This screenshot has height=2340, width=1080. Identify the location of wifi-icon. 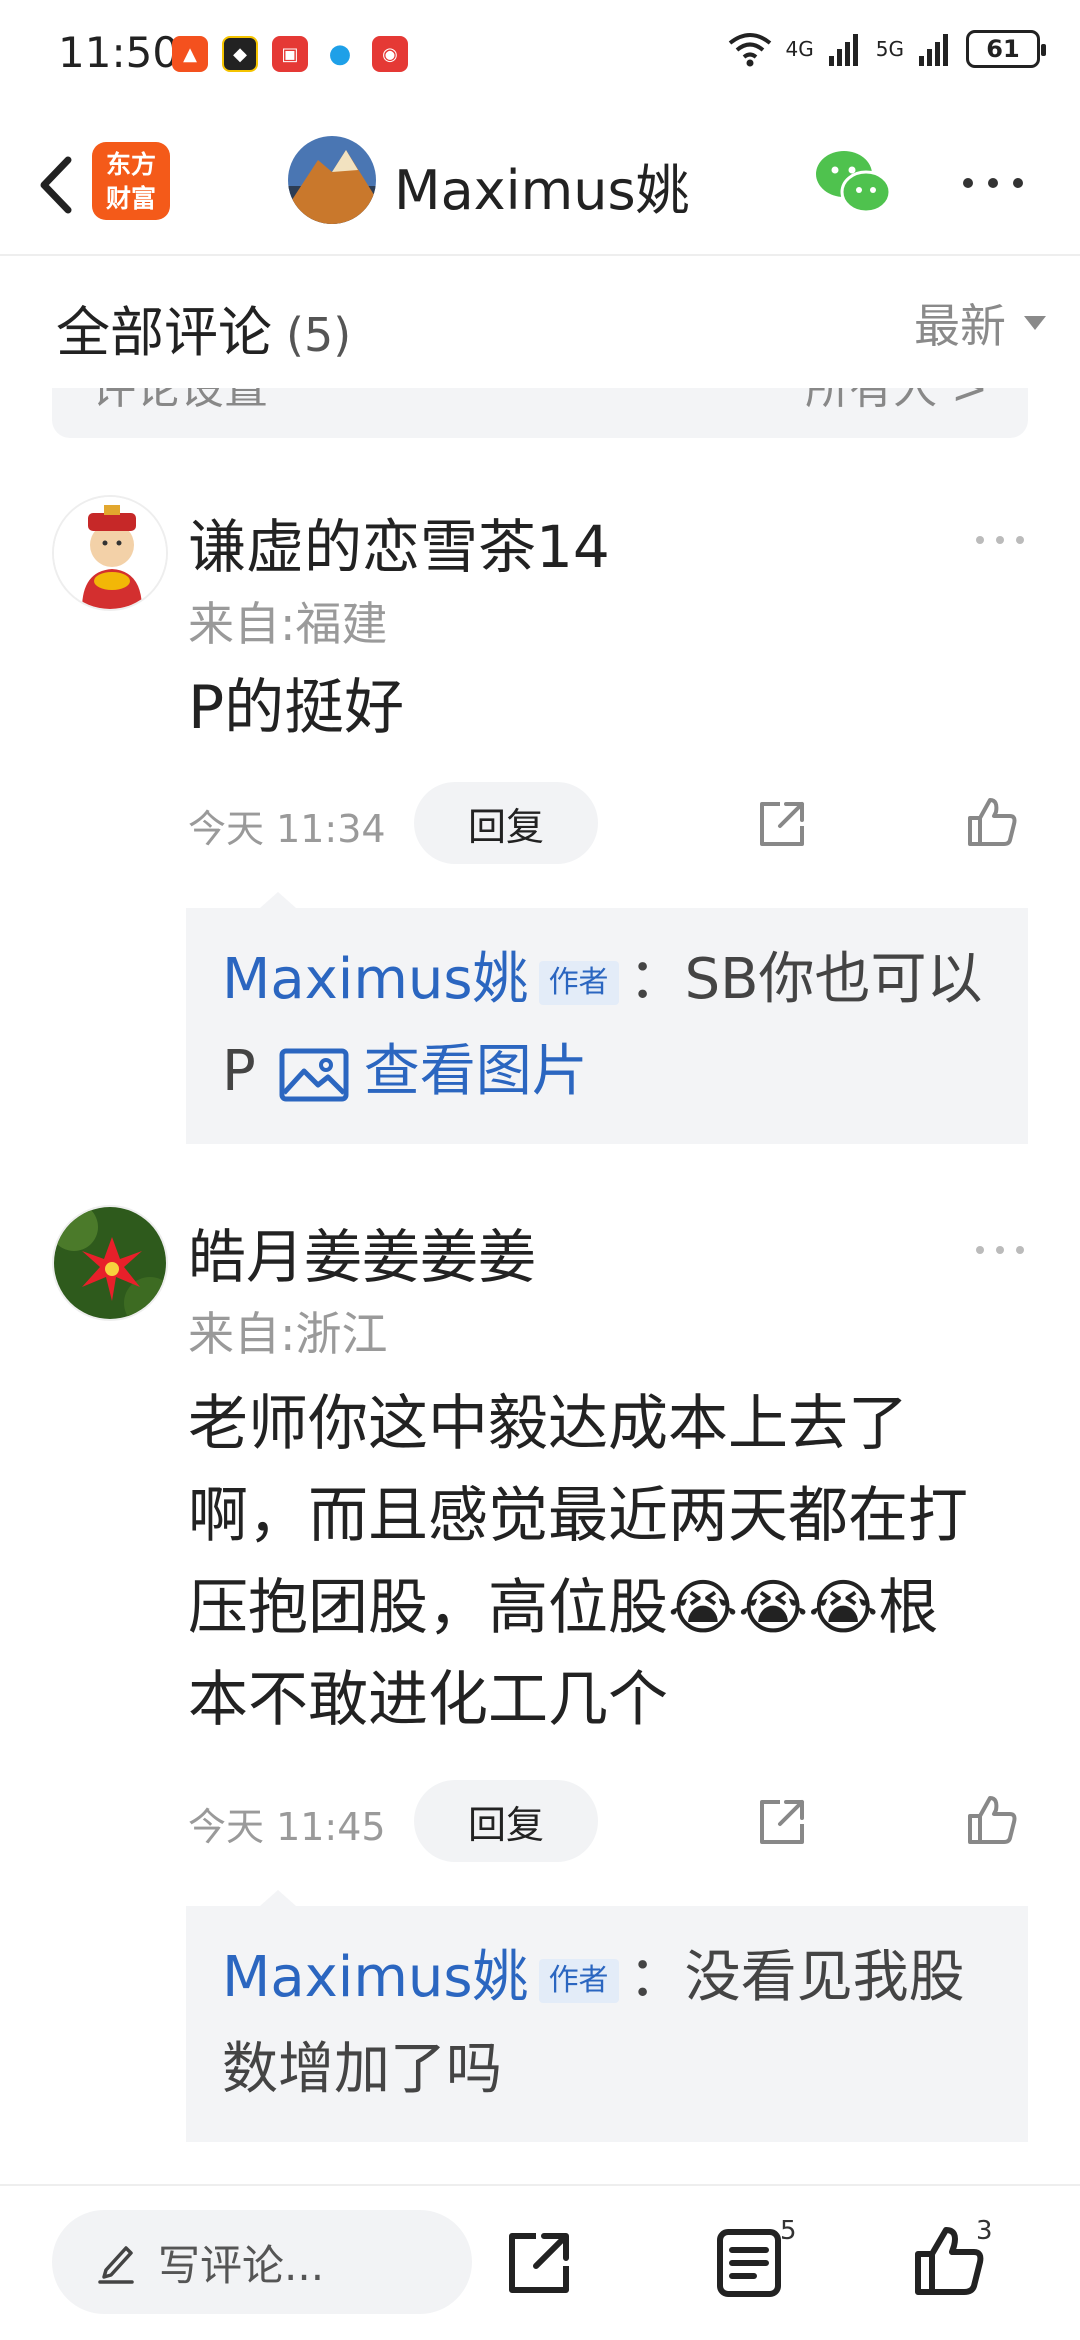
(749, 50).